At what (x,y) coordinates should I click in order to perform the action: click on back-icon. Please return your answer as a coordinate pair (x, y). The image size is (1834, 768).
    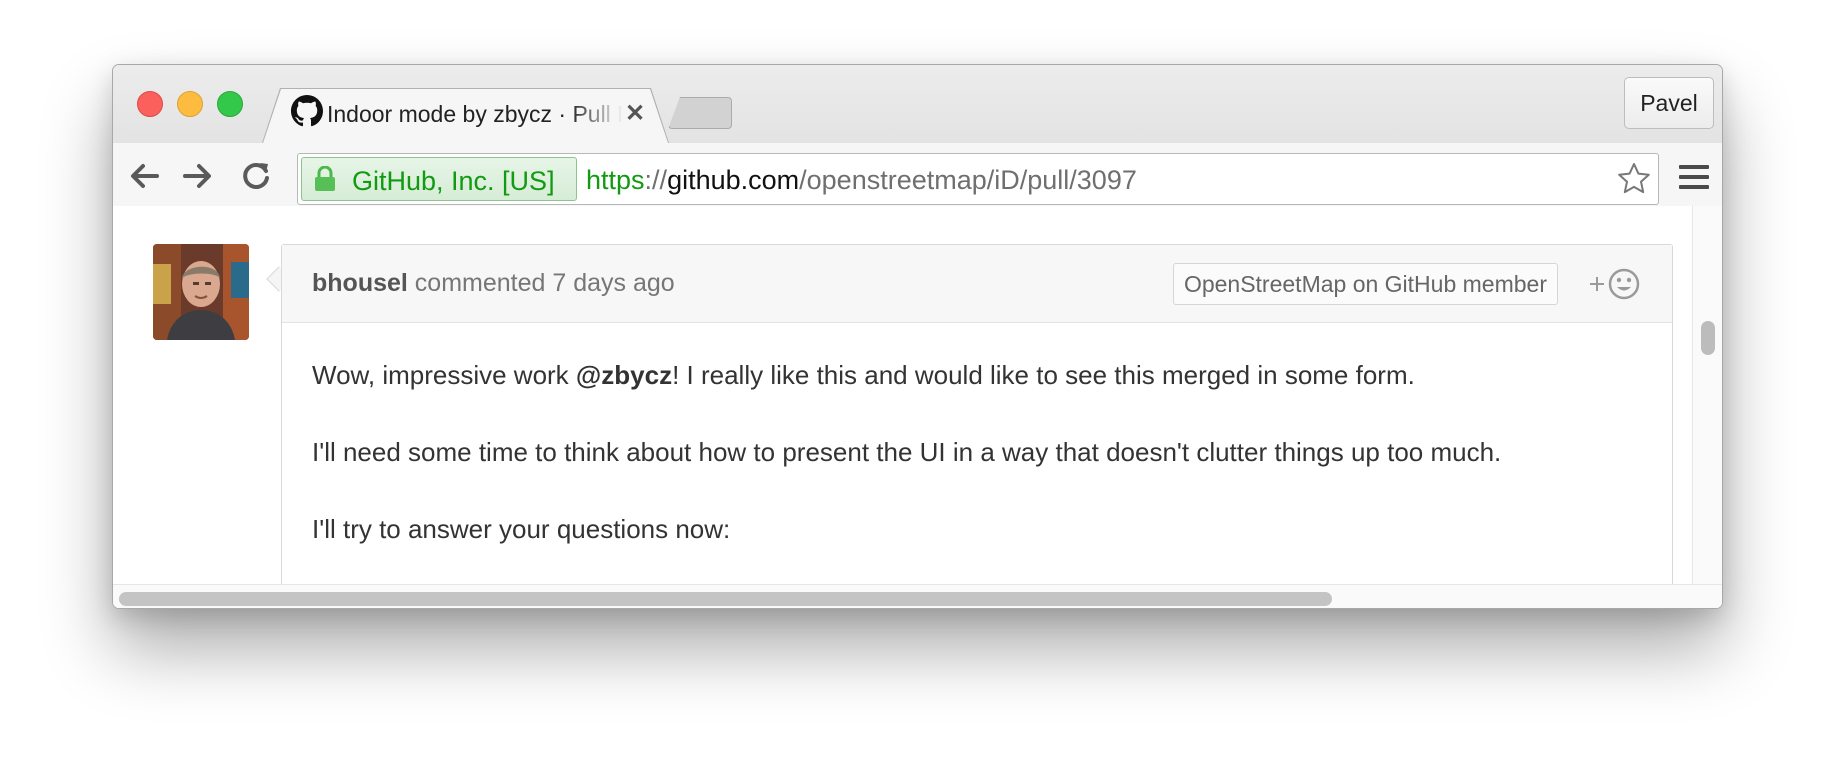
    Looking at the image, I should click on (144, 176).